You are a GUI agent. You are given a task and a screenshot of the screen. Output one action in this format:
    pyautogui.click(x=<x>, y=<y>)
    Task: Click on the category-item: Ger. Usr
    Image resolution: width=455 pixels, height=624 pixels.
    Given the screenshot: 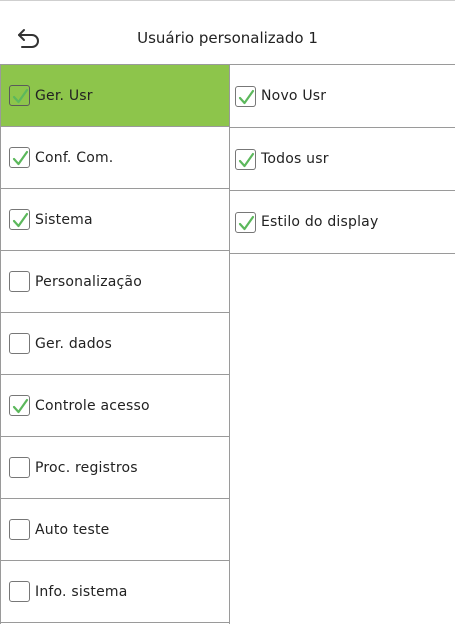 What is the action you would take?
    pyautogui.click(x=115, y=96)
    